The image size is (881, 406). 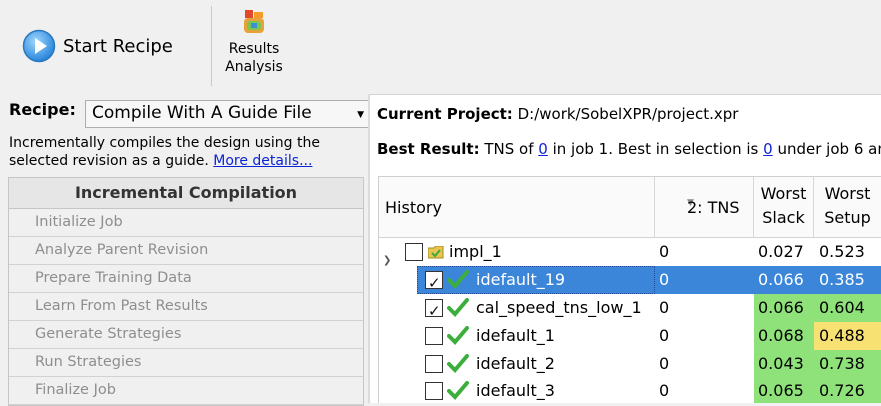 I want to click on history-cell: idefault_19, so click(x=517, y=281).